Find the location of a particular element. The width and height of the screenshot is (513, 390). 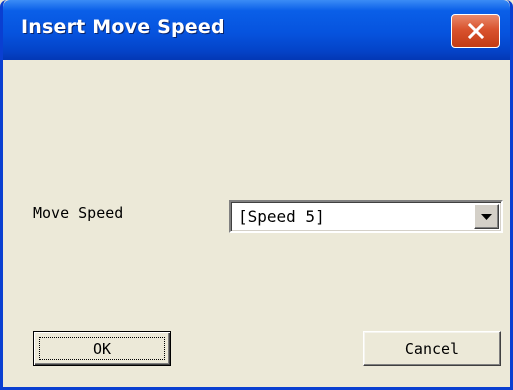

close-button is located at coordinates (475, 31).